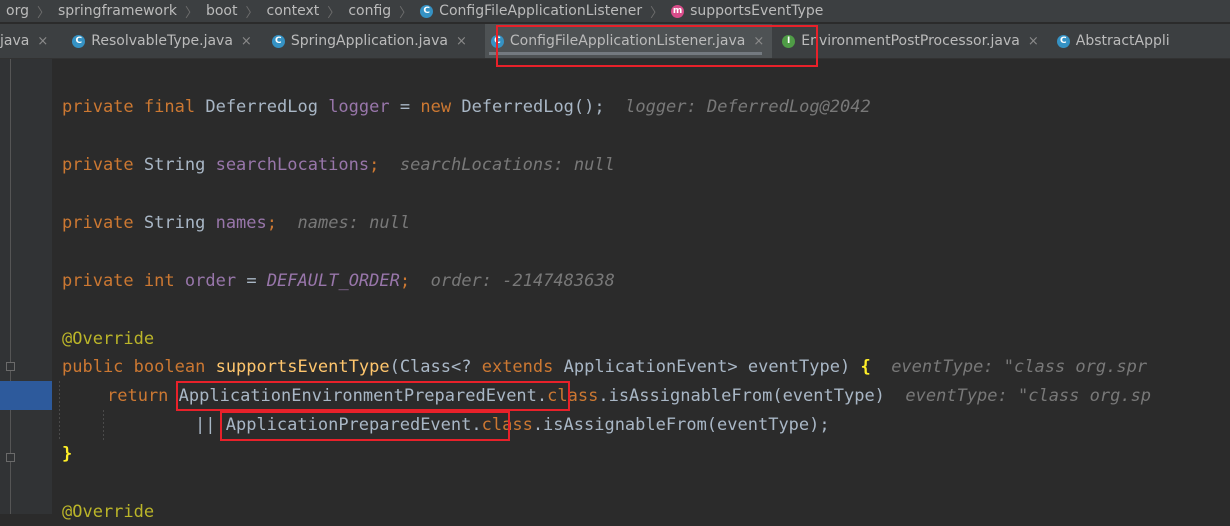 This screenshot has width=1230, height=526. I want to click on breadcrumb-item-context: context, so click(293, 11).